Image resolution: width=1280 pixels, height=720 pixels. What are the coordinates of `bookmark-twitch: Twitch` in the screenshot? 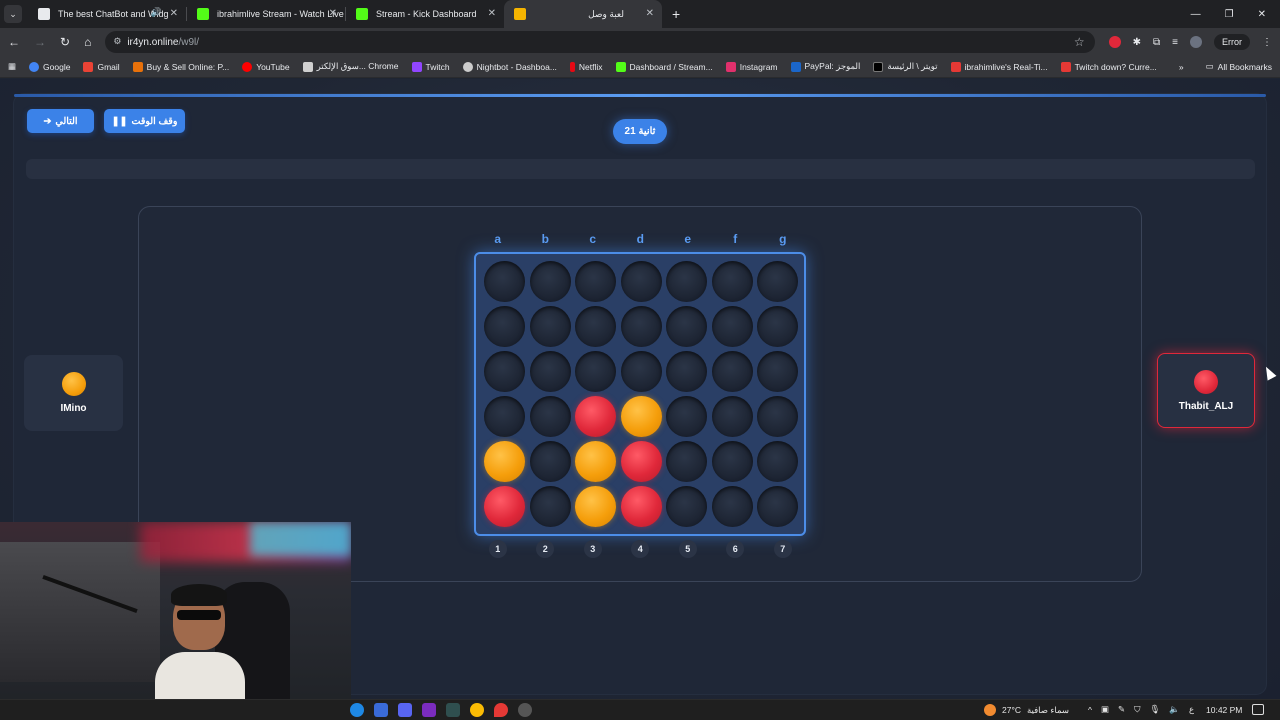 It's located at (430, 66).